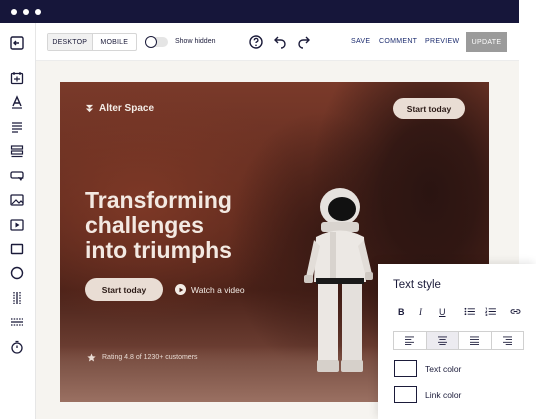  Describe the element at coordinates (158, 200) in the screenshot. I see `headline-line: Transforming` at that location.